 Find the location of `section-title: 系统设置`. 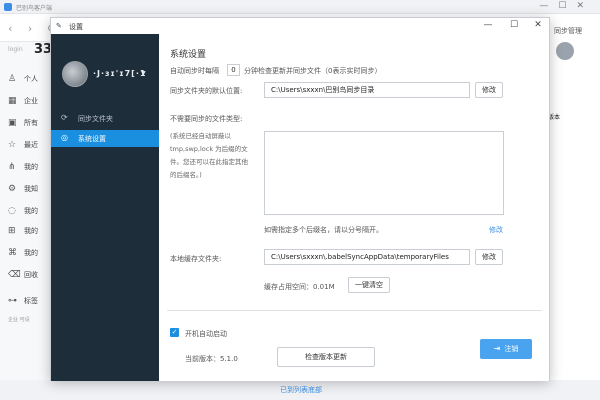

section-title: 系统设置 is located at coordinates (188, 55).